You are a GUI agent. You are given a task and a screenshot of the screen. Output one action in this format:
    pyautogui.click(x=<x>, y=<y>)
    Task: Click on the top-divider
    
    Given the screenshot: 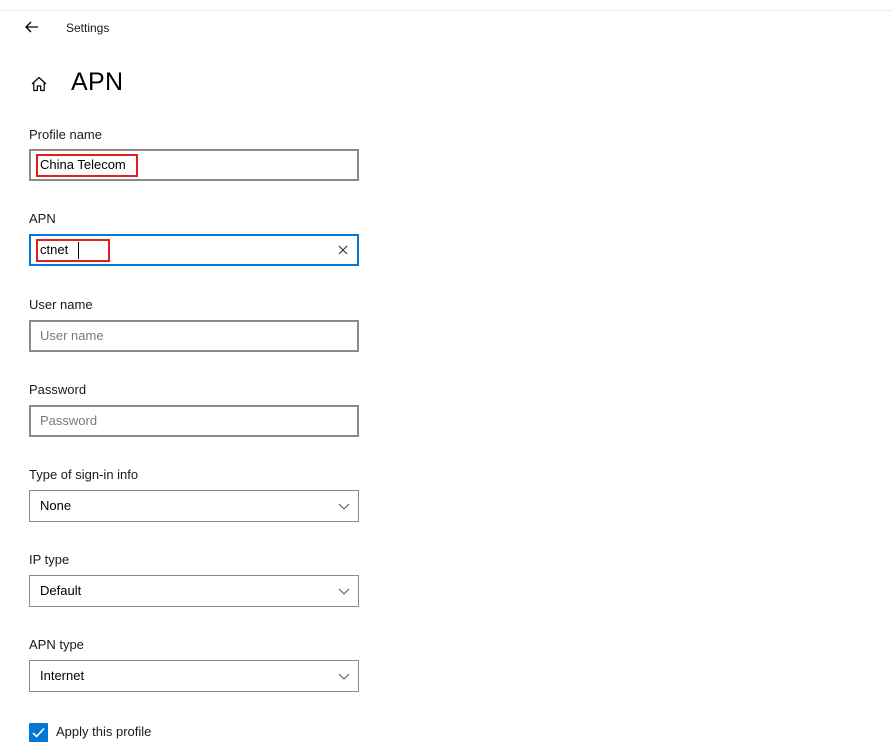 What is the action you would take?
    pyautogui.click(x=446, y=10)
    